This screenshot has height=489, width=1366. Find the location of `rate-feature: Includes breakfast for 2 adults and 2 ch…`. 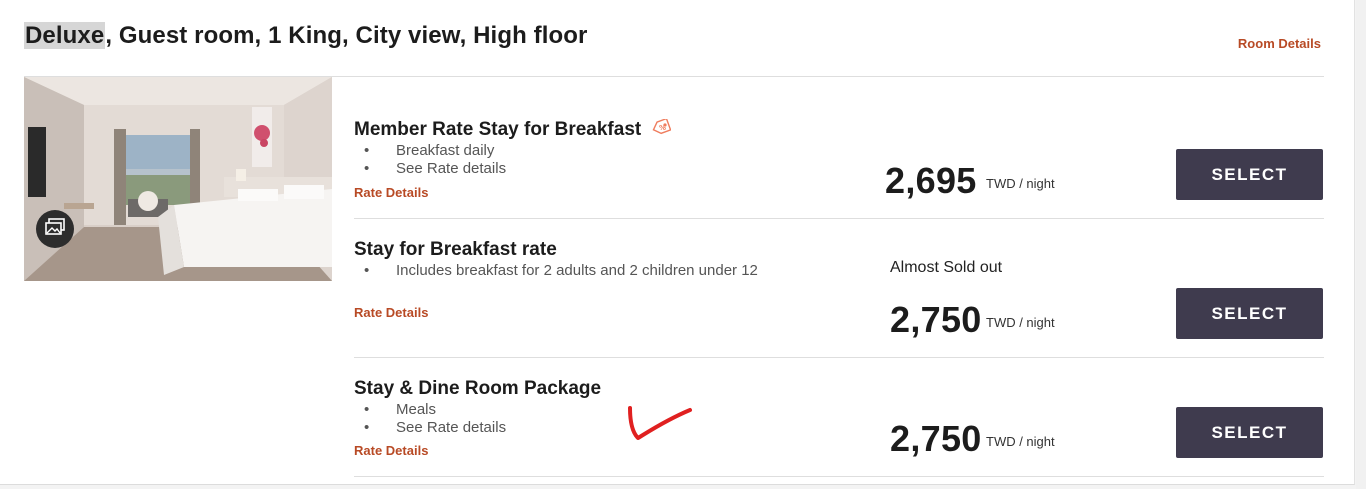

rate-feature: Includes breakfast for 2 adults and 2 ch… is located at coordinates (570, 271).